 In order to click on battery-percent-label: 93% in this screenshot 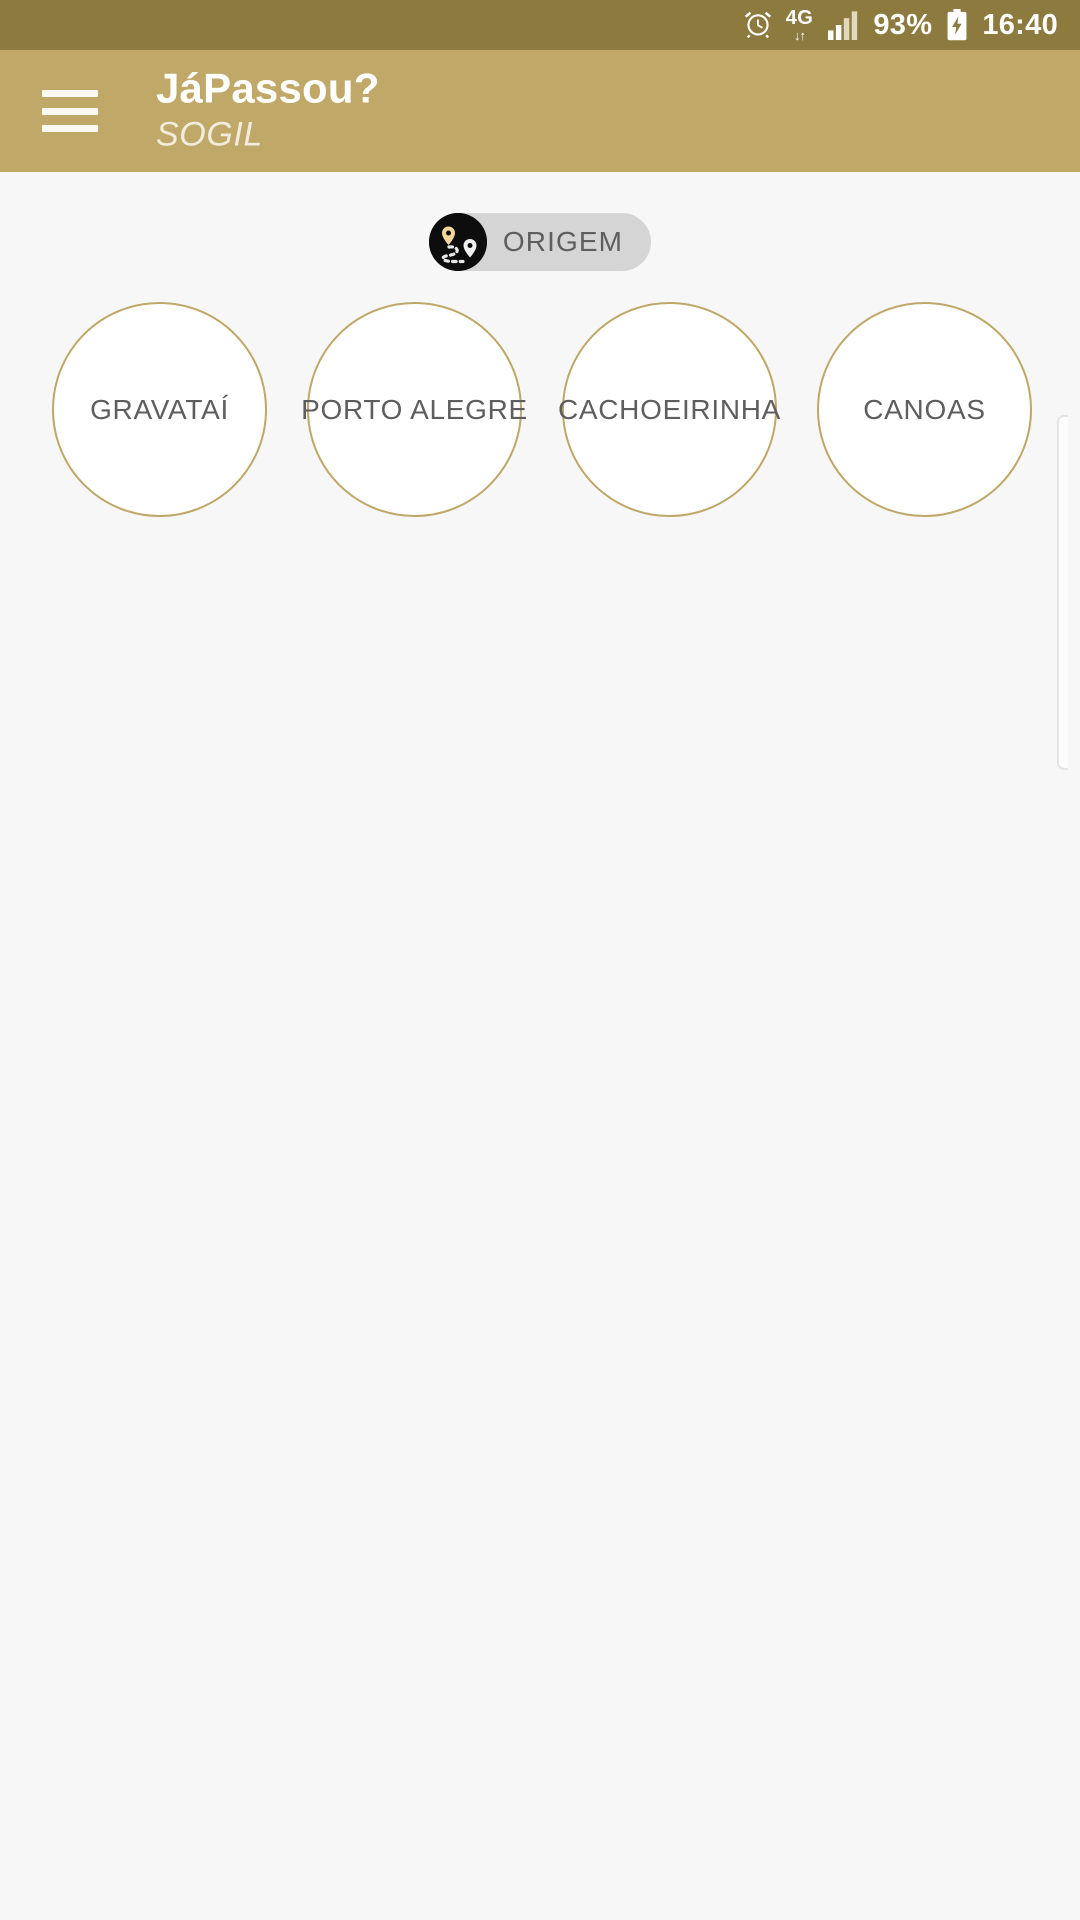, I will do `click(903, 24)`.